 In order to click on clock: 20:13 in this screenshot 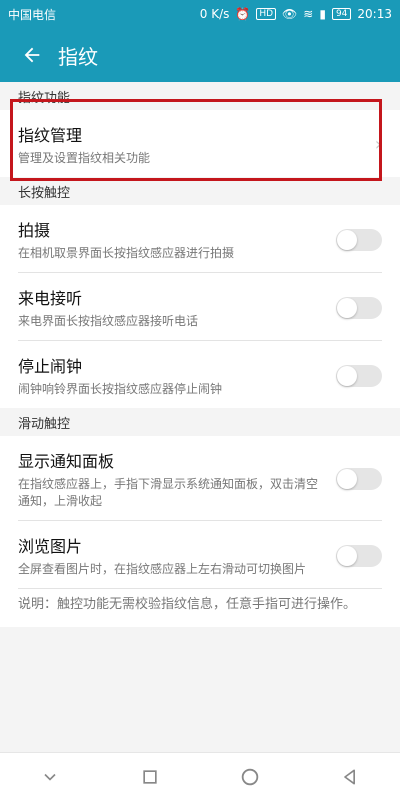, I will do `click(374, 14)`.